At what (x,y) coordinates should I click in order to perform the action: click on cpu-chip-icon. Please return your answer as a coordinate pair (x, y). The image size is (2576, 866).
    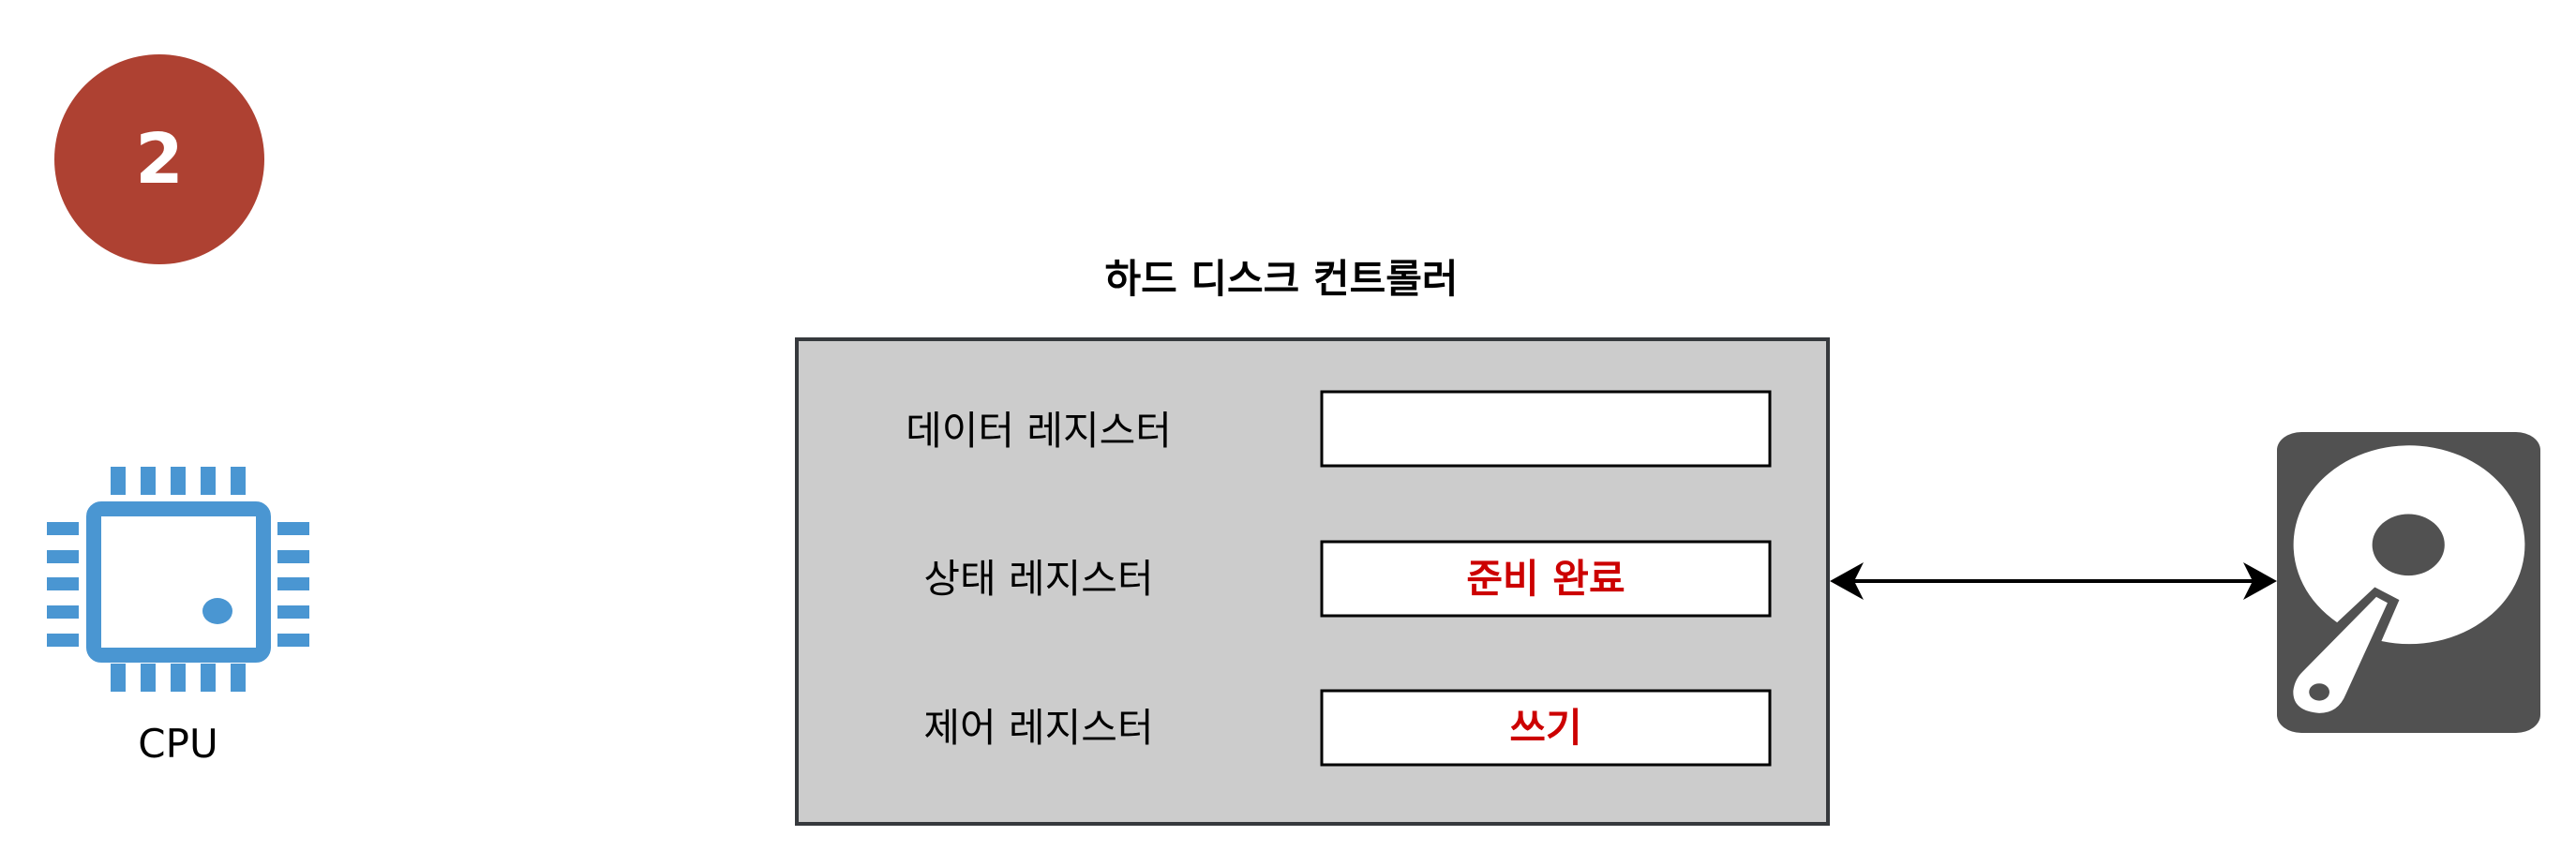
    Looking at the image, I should click on (178, 579).